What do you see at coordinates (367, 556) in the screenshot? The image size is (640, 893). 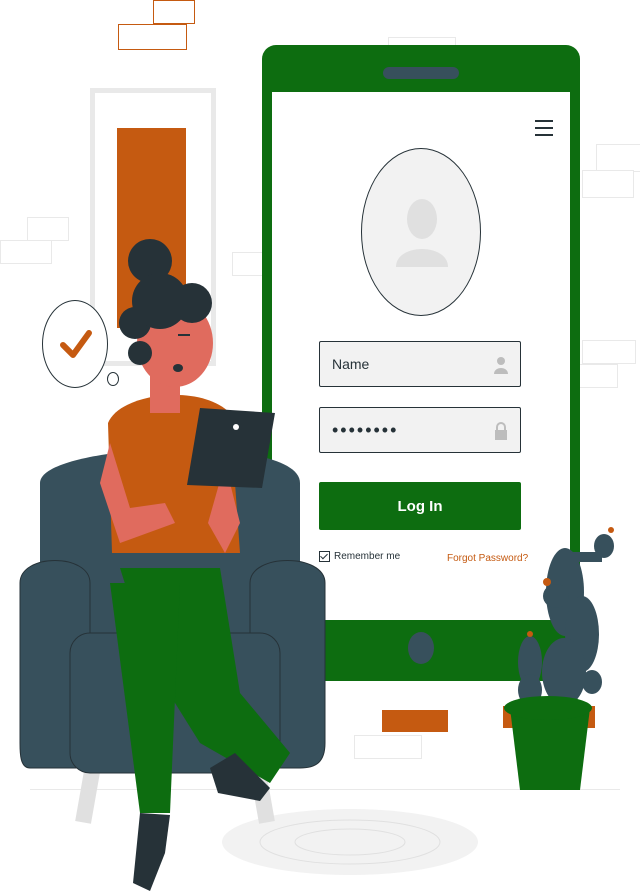 I see `remember-label: Remember me` at bounding box center [367, 556].